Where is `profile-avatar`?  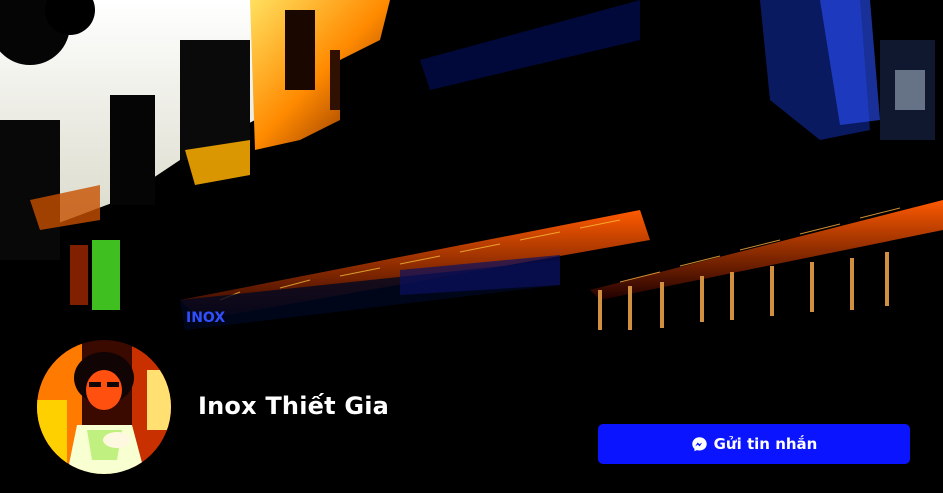 profile-avatar is located at coordinates (104, 407).